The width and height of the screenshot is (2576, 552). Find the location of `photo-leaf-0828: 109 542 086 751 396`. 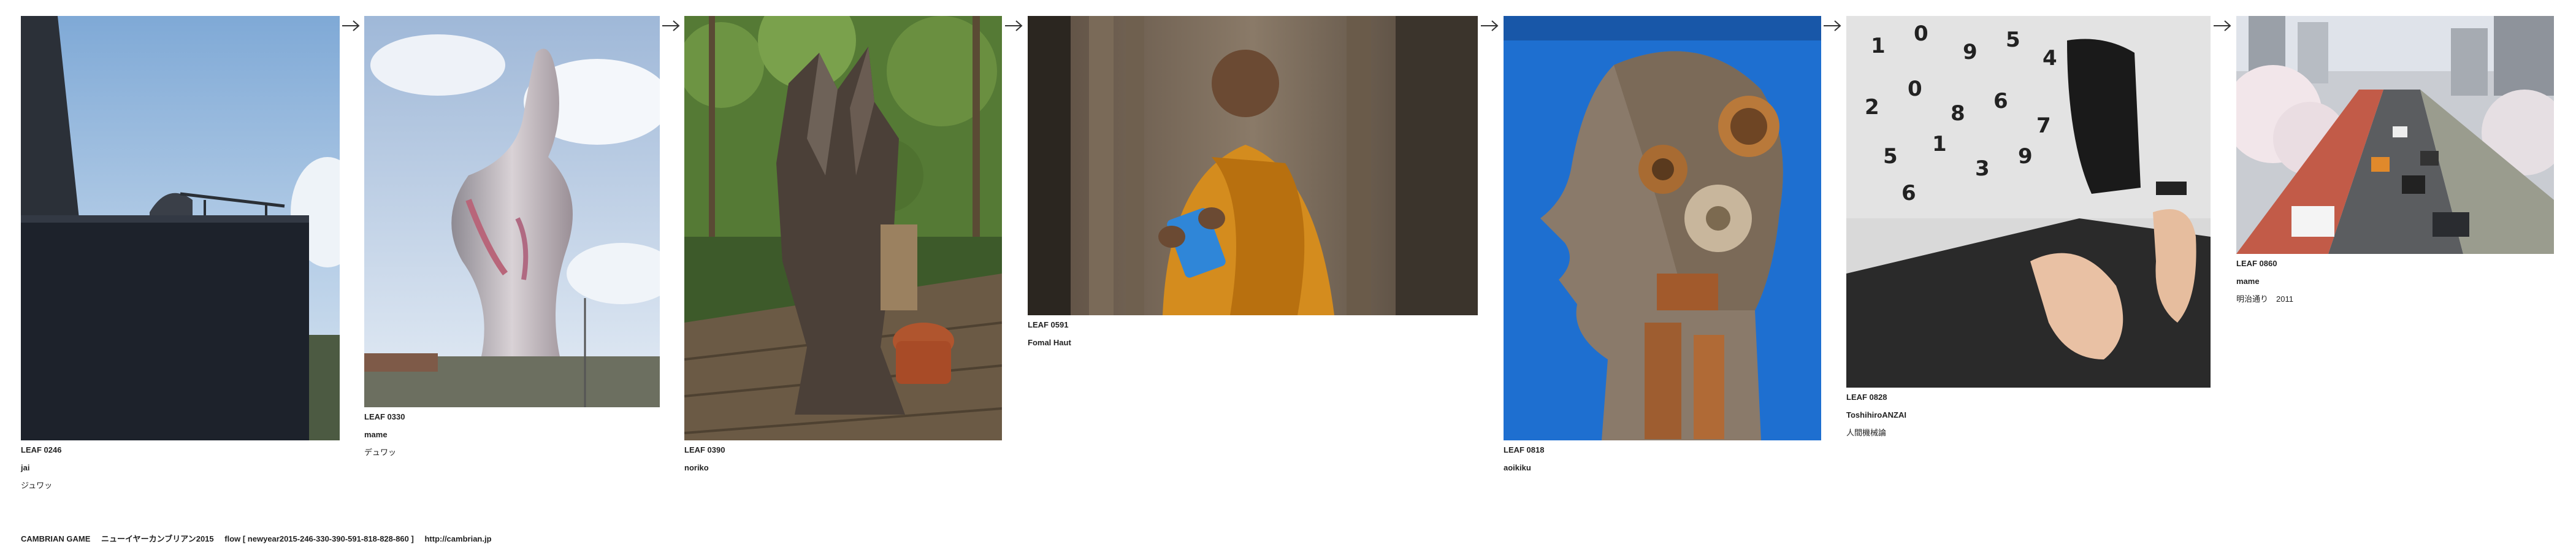

photo-leaf-0828: 109 542 086 751 396 is located at coordinates (2028, 202).